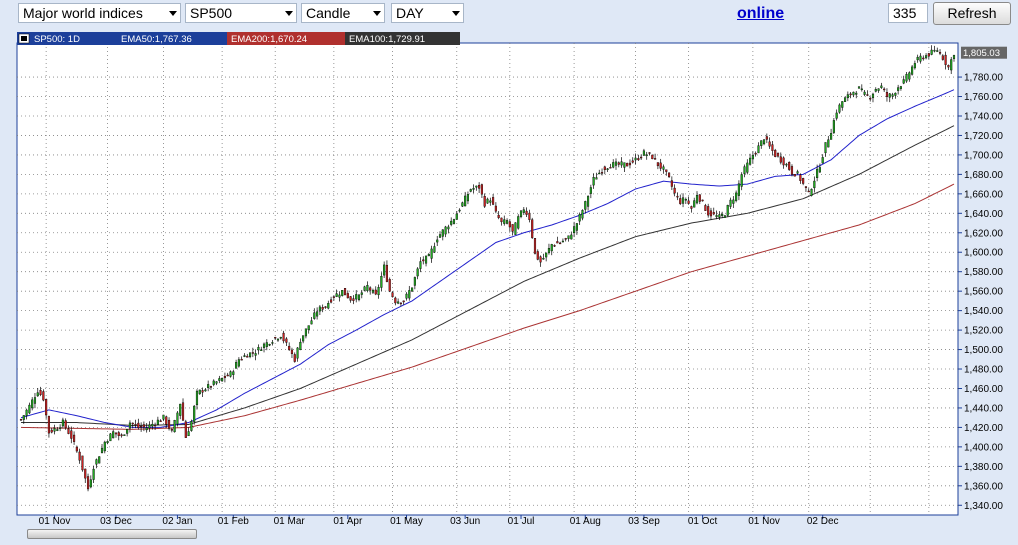 Image resolution: width=1018 pixels, height=545 pixels. I want to click on period-select: DAY, so click(427, 13).